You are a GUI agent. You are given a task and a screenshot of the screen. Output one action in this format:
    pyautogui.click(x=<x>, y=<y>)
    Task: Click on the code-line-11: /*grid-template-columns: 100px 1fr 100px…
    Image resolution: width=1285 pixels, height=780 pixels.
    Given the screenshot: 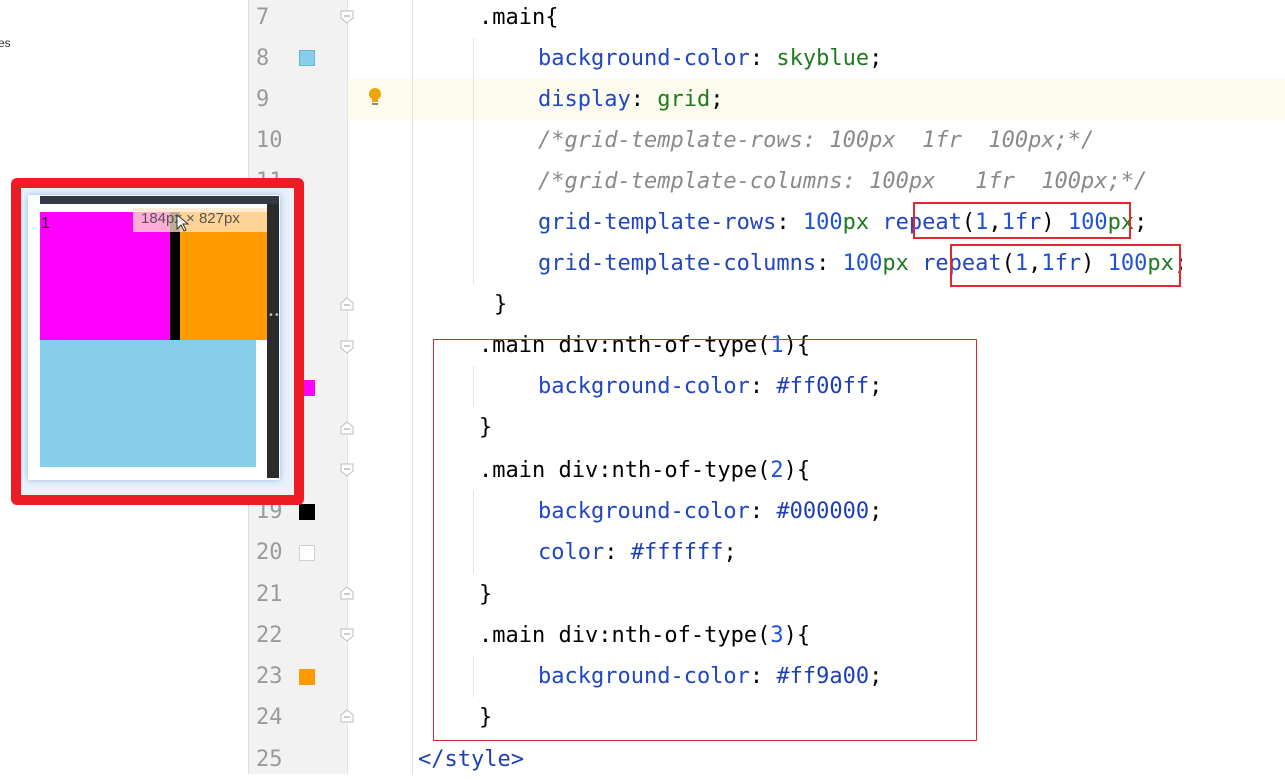 What is the action you would take?
    pyautogui.click(x=843, y=181)
    